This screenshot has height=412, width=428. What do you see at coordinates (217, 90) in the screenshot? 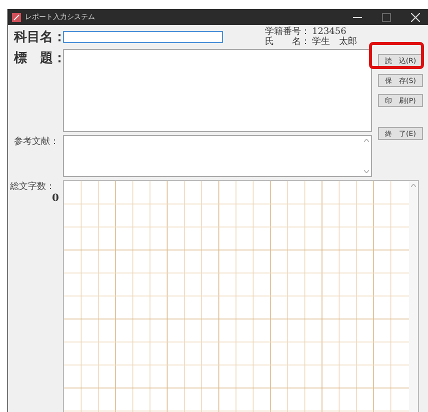
I see `title-field` at bounding box center [217, 90].